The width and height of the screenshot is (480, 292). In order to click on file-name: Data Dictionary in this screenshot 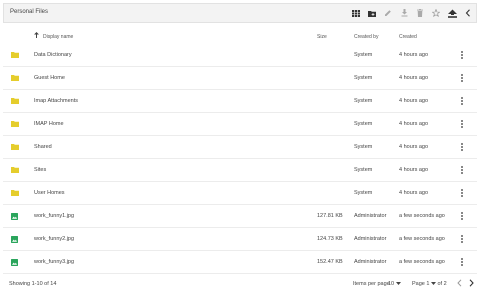, I will do `click(53, 55)`.